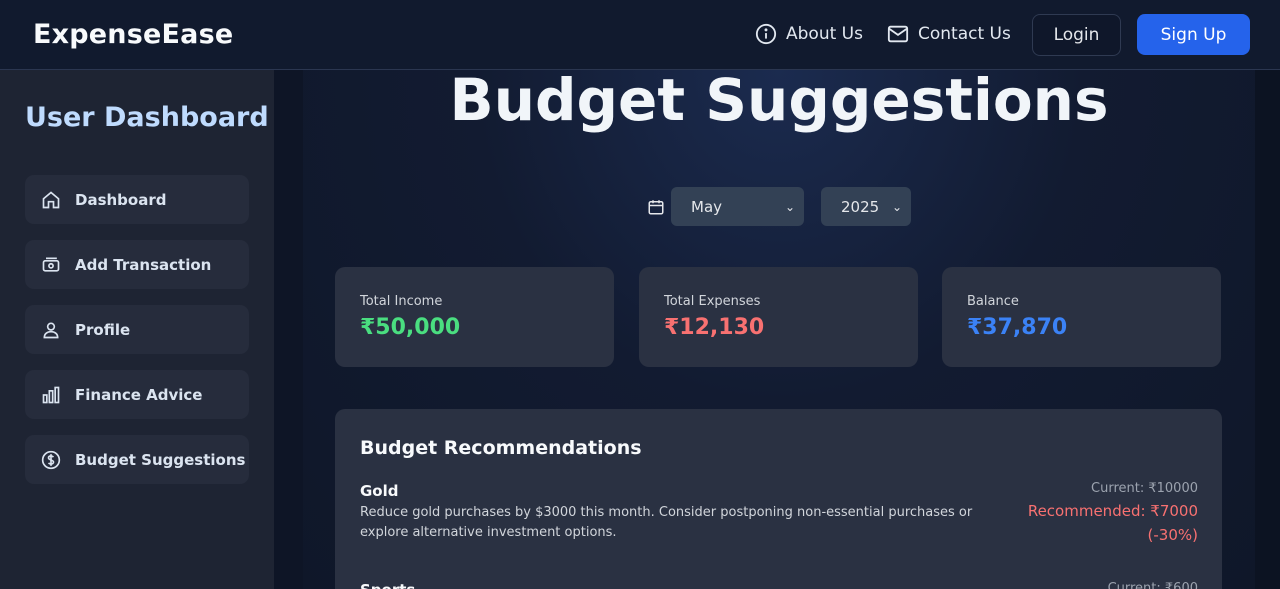 Image resolution: width=1280 pixels, height=589 pixels. I want to click on calendar-icon, so click(656, 207).